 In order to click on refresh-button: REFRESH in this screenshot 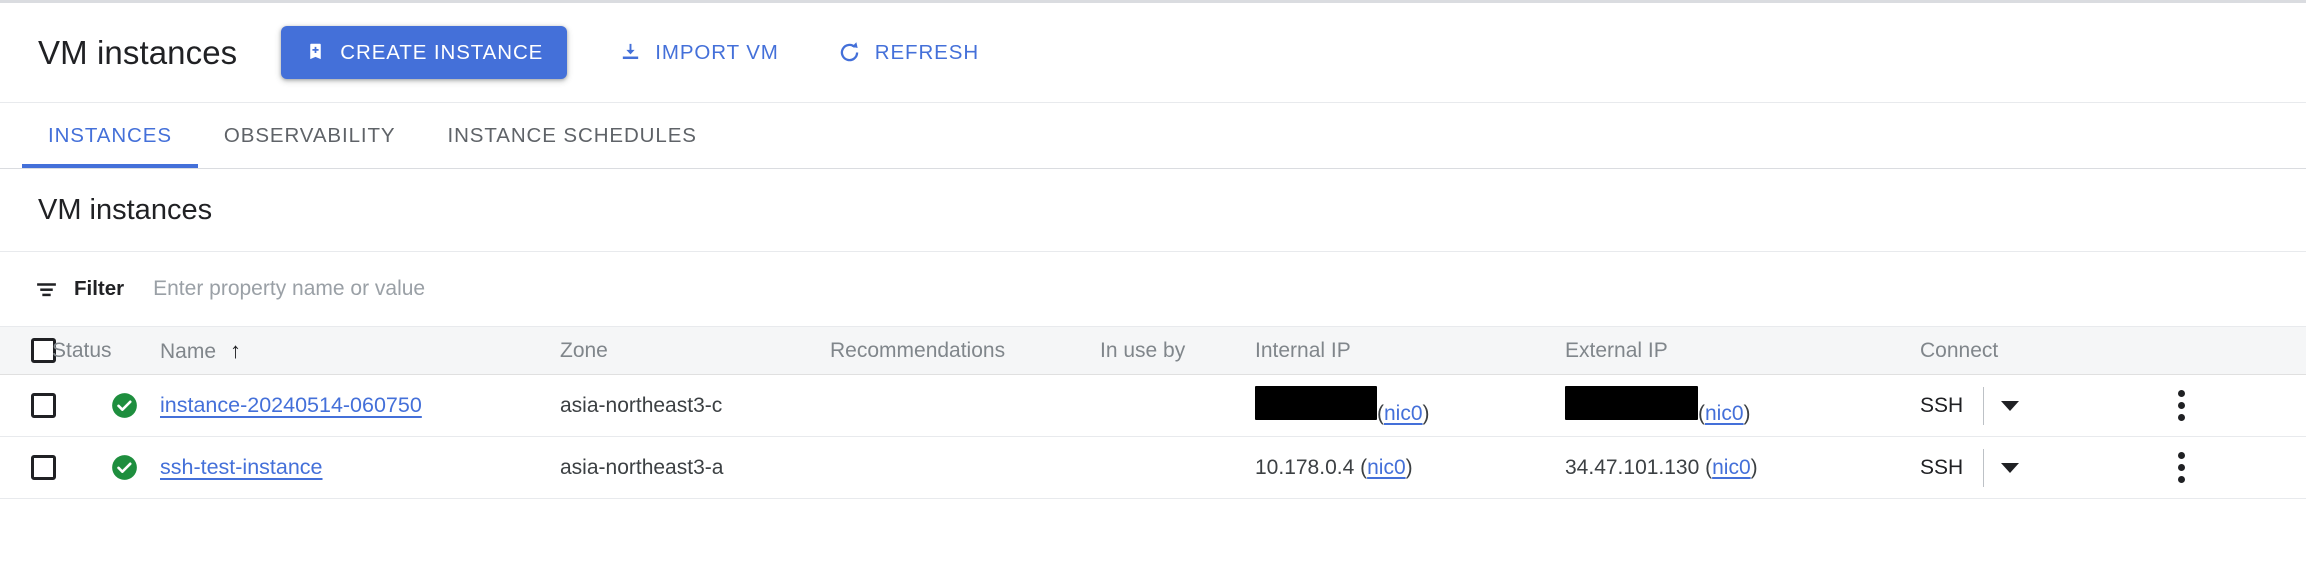, I will do `click(908, 52)`.